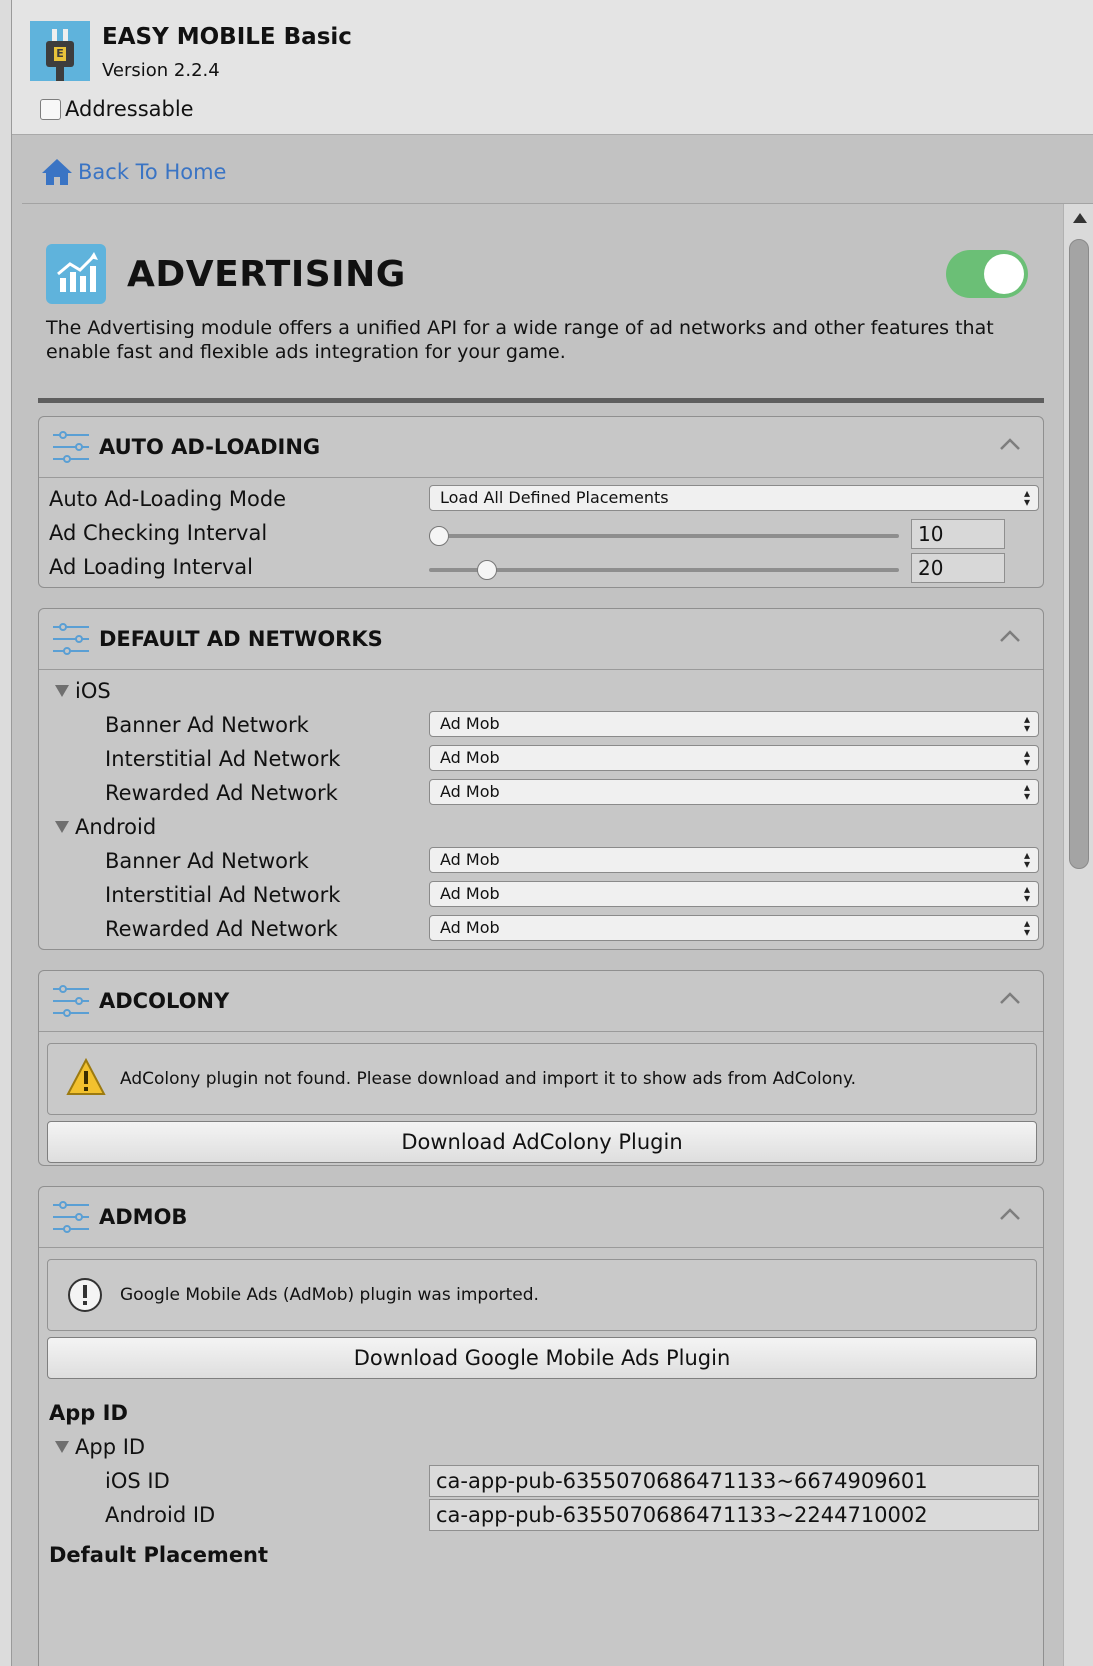 The width and height of the screenshot is (1093, 1666). Describe the element at coordinates (734, 894) in the screenshot. I see `android-interstitial-dropdown: Ad Mob ▴ ▾` at that location.